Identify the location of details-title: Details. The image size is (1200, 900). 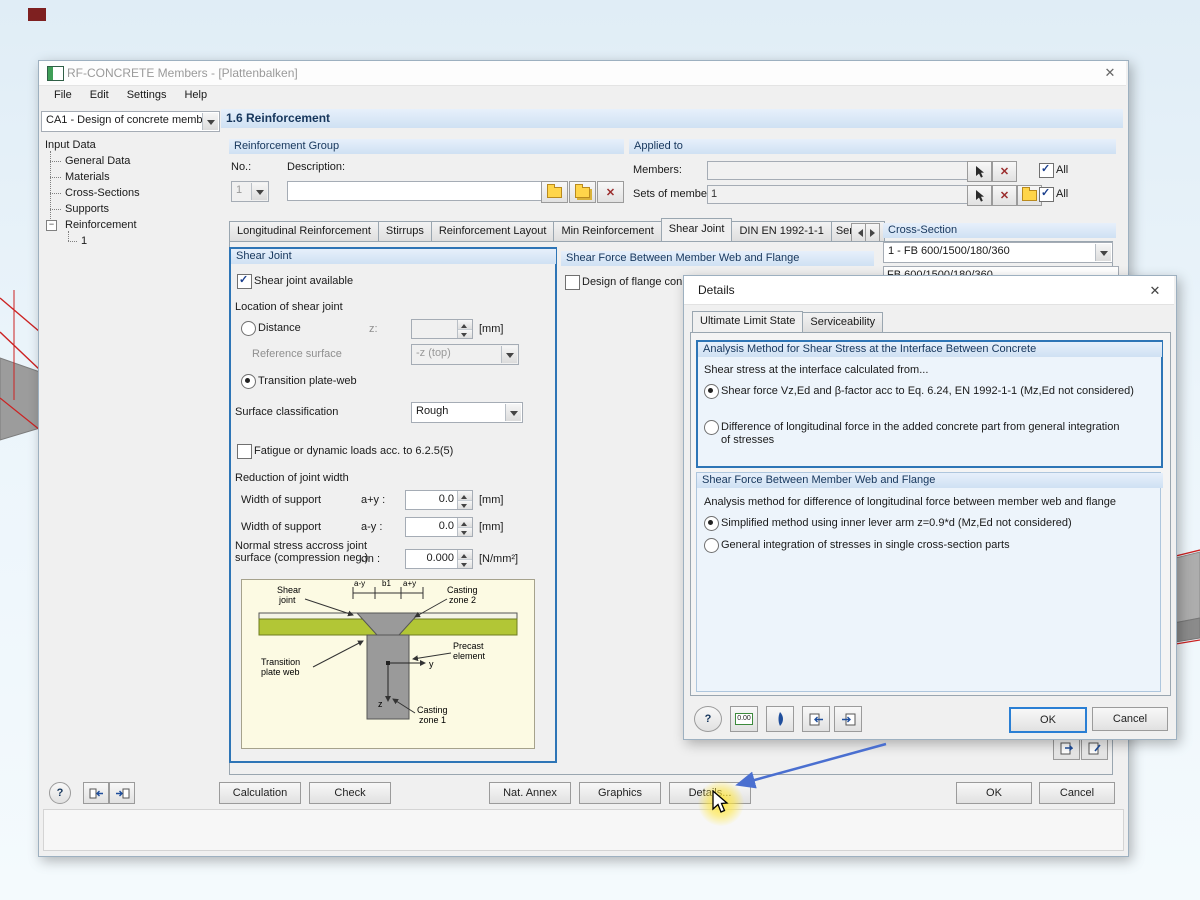
(716, 290).